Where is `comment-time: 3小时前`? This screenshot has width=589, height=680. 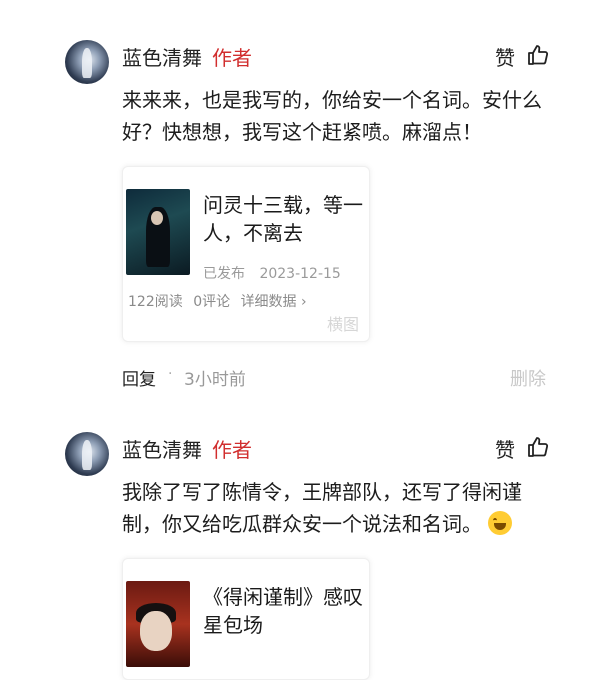 comment-time: 3小时前 is located at coordinates (215, 380).